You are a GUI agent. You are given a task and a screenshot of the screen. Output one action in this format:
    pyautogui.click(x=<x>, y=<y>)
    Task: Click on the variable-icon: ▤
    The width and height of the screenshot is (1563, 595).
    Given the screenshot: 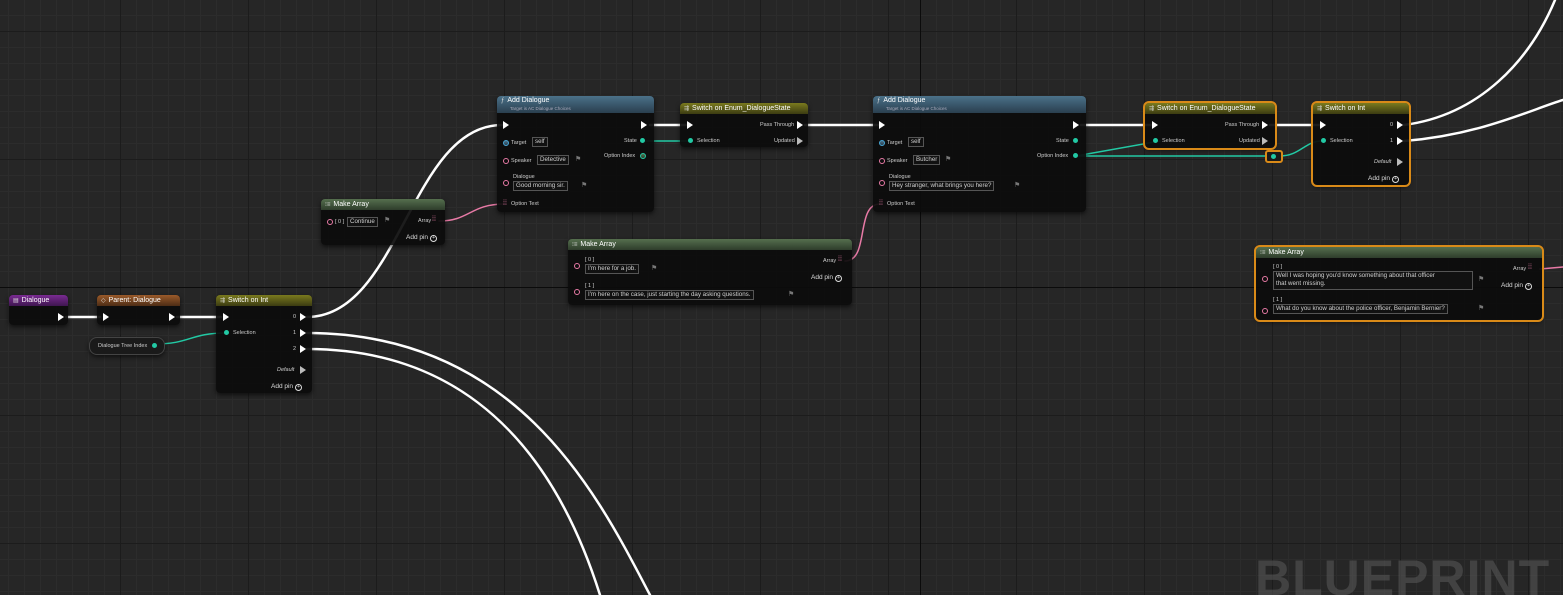 What is the action you would take?
    pyautogui.click(x=16, y=301)
    